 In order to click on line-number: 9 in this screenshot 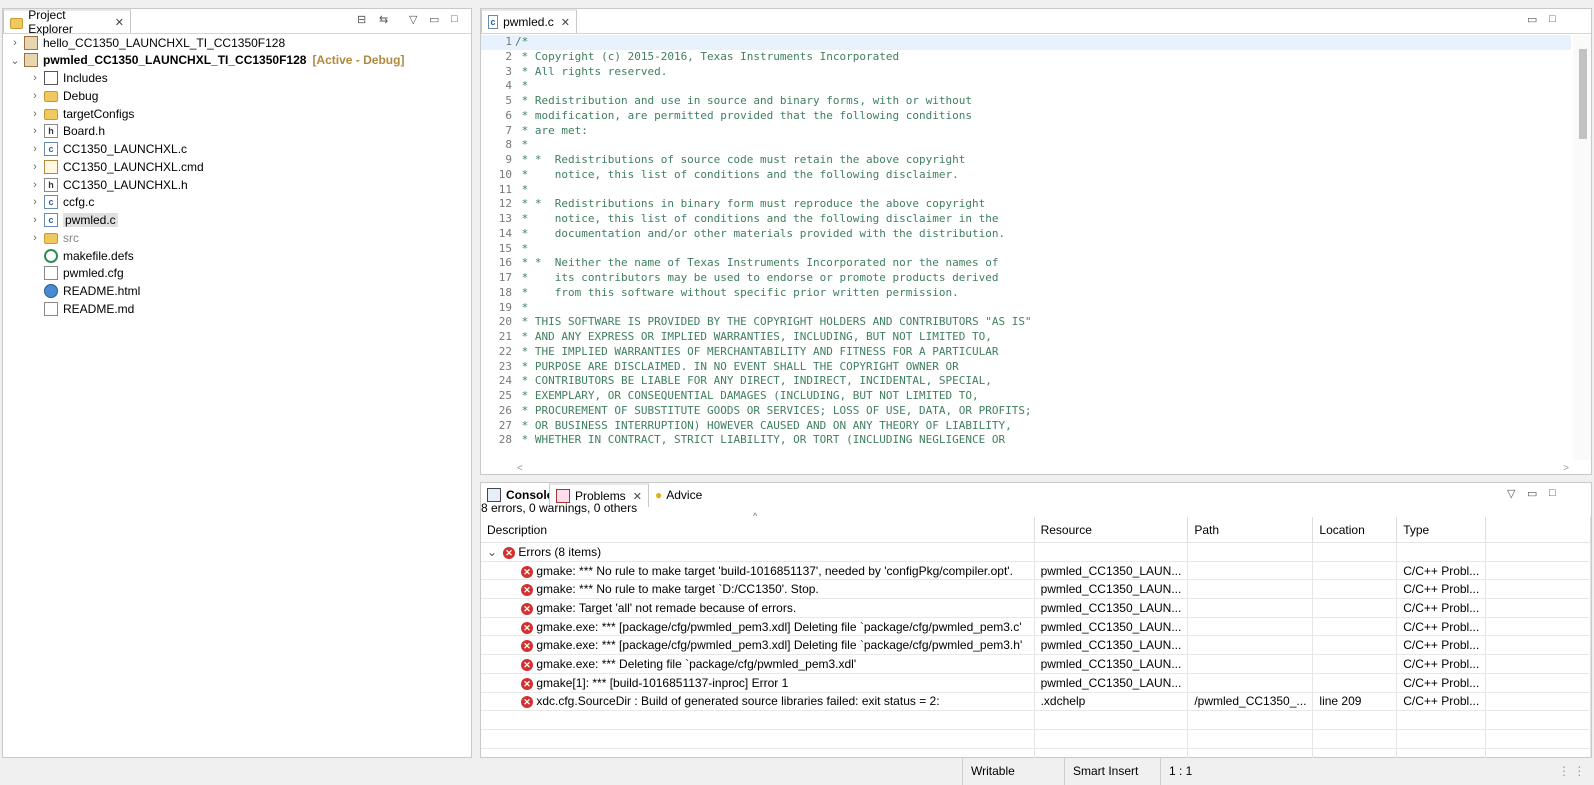, I will do `click(508, 159)`.